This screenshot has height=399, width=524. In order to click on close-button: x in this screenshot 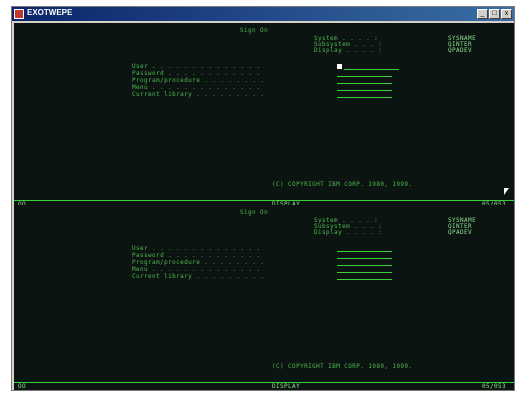, I will do `click(506, 14)`.